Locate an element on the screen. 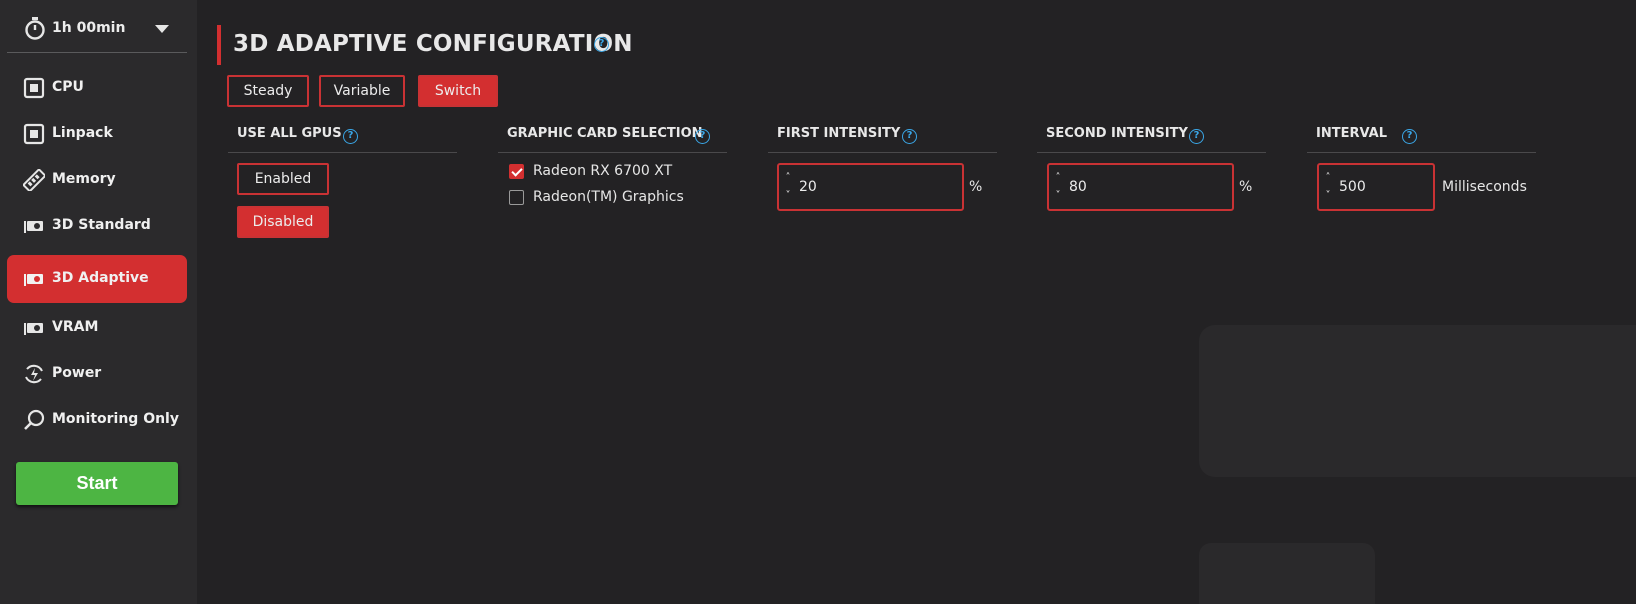 Image resolution: width=1636 pixels, height=604 pixels. graphic-card-selection-title: GRAPHIC CARD SELECTION is located at coordinates (605, 133).